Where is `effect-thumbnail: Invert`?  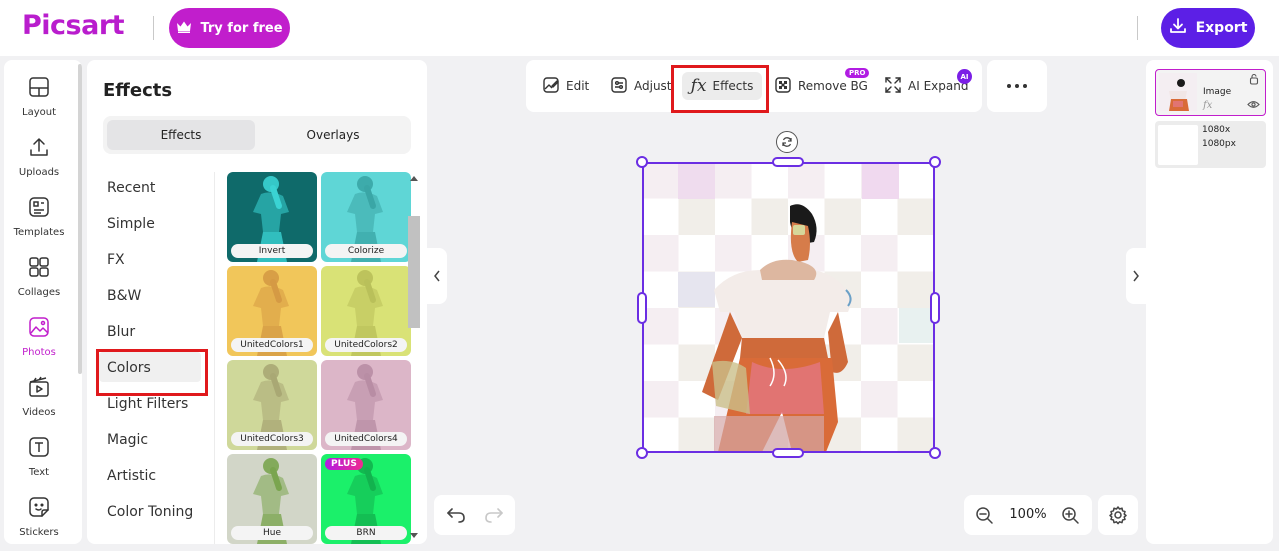
effect-thumbnail: Invert is located at coordinates (272, 217).